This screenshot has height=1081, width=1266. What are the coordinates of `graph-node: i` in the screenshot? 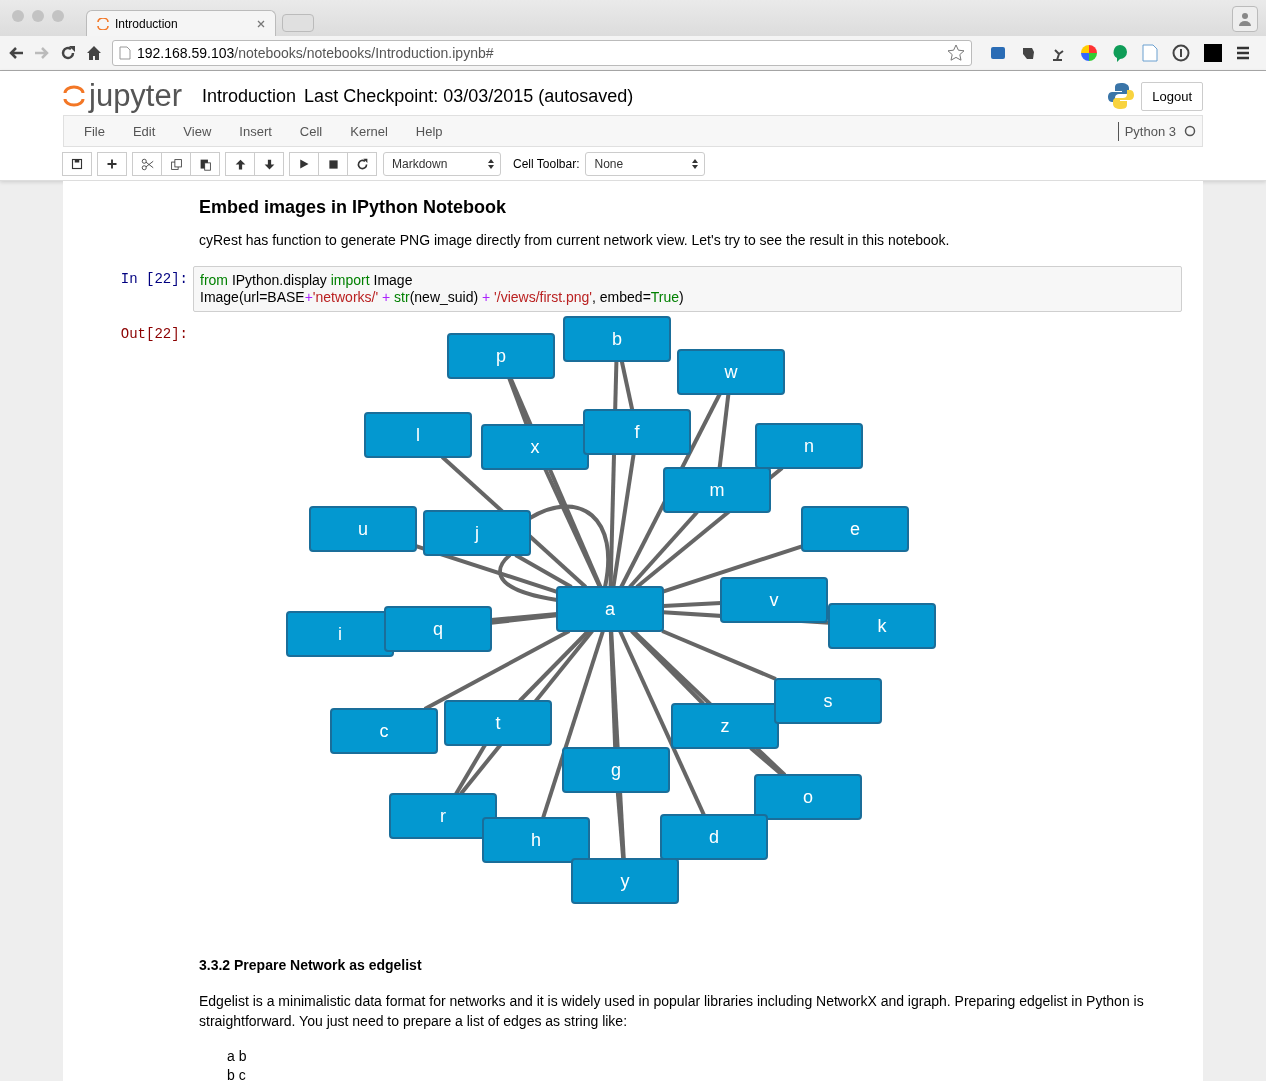 It's located at (340, 634).